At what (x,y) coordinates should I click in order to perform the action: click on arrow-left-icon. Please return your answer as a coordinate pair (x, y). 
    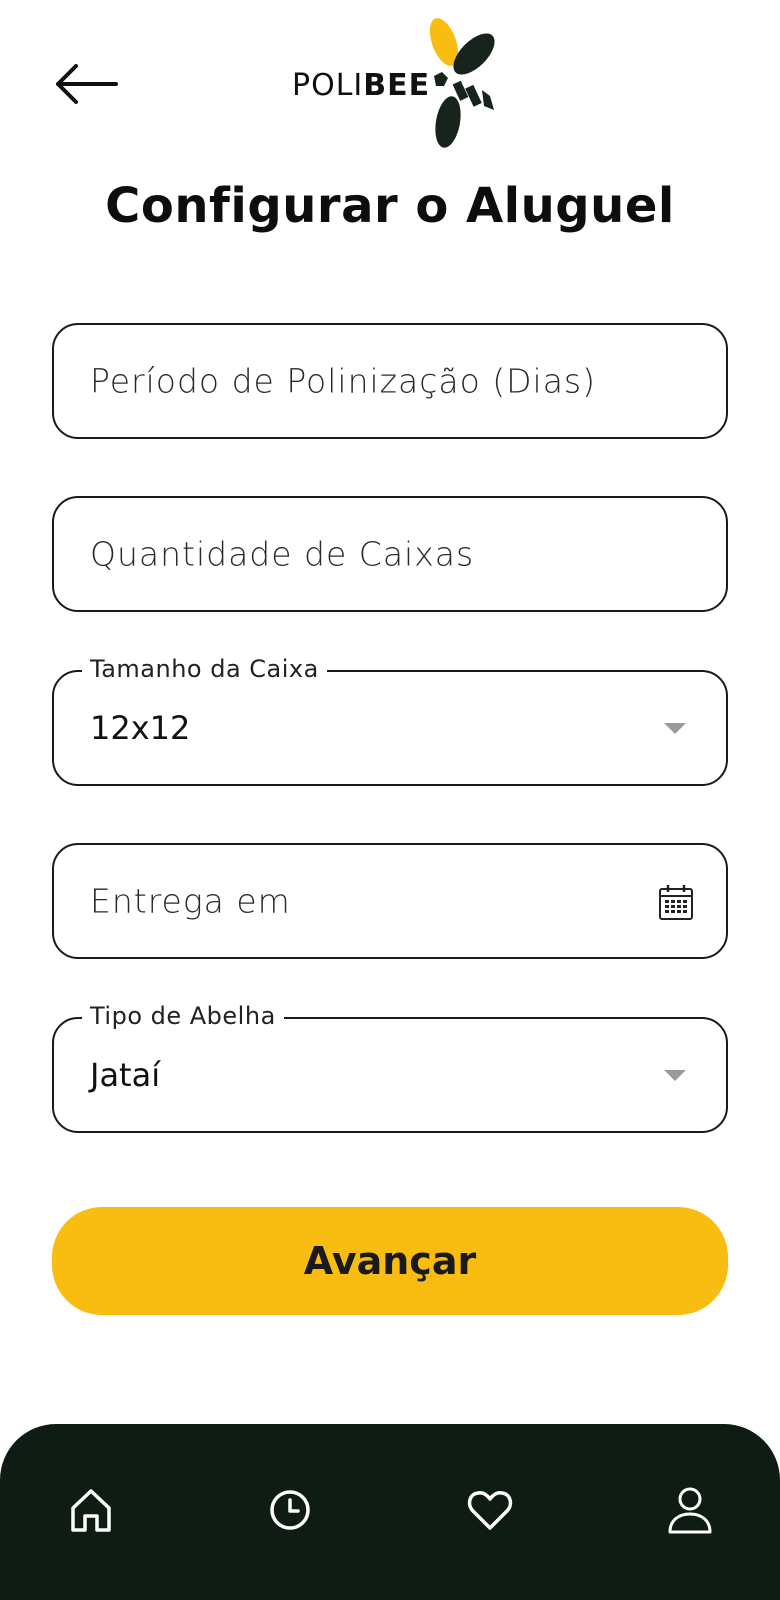
    Looking at the image, I should click on (87, 84).